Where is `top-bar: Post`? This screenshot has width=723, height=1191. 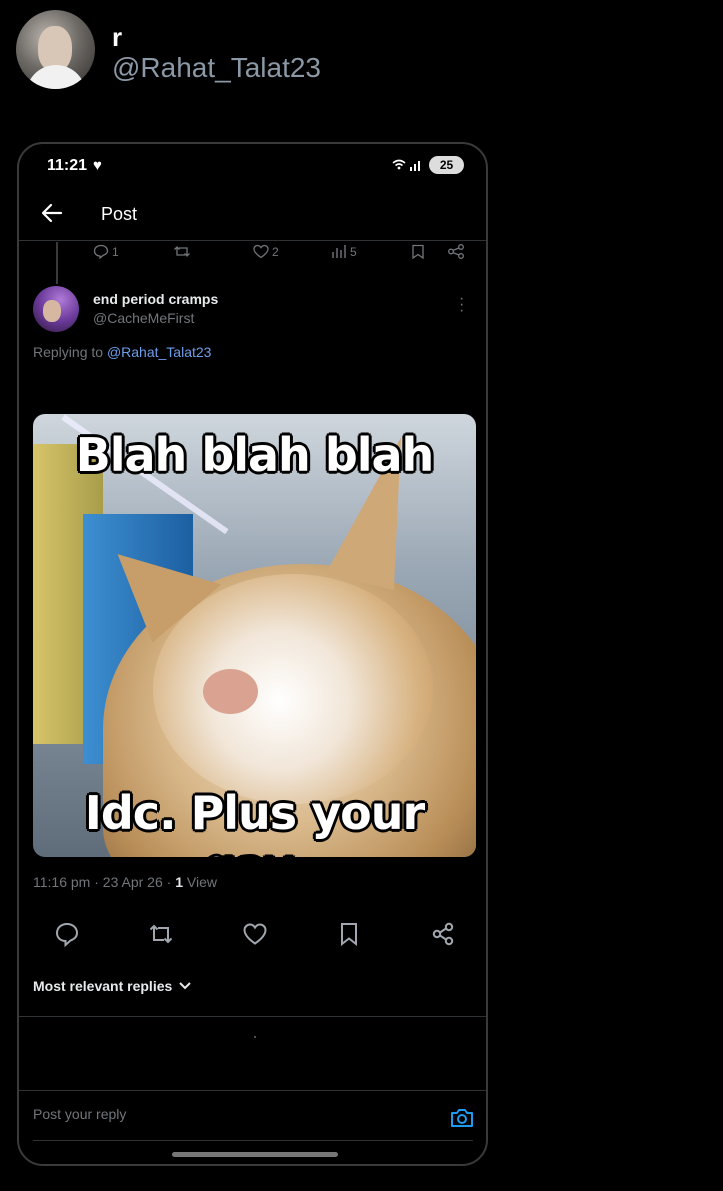
top-bar: Post is located at coordinates (252, 216).